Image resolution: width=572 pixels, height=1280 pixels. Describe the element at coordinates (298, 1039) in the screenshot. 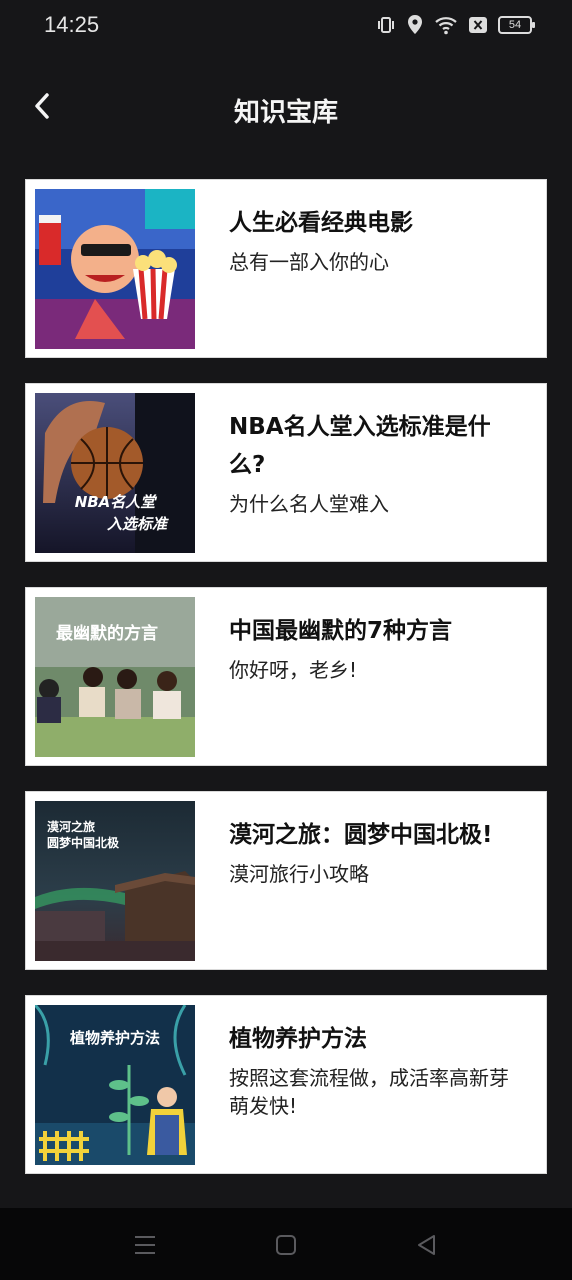

I see `article-title: 植物养护方法` at that location.